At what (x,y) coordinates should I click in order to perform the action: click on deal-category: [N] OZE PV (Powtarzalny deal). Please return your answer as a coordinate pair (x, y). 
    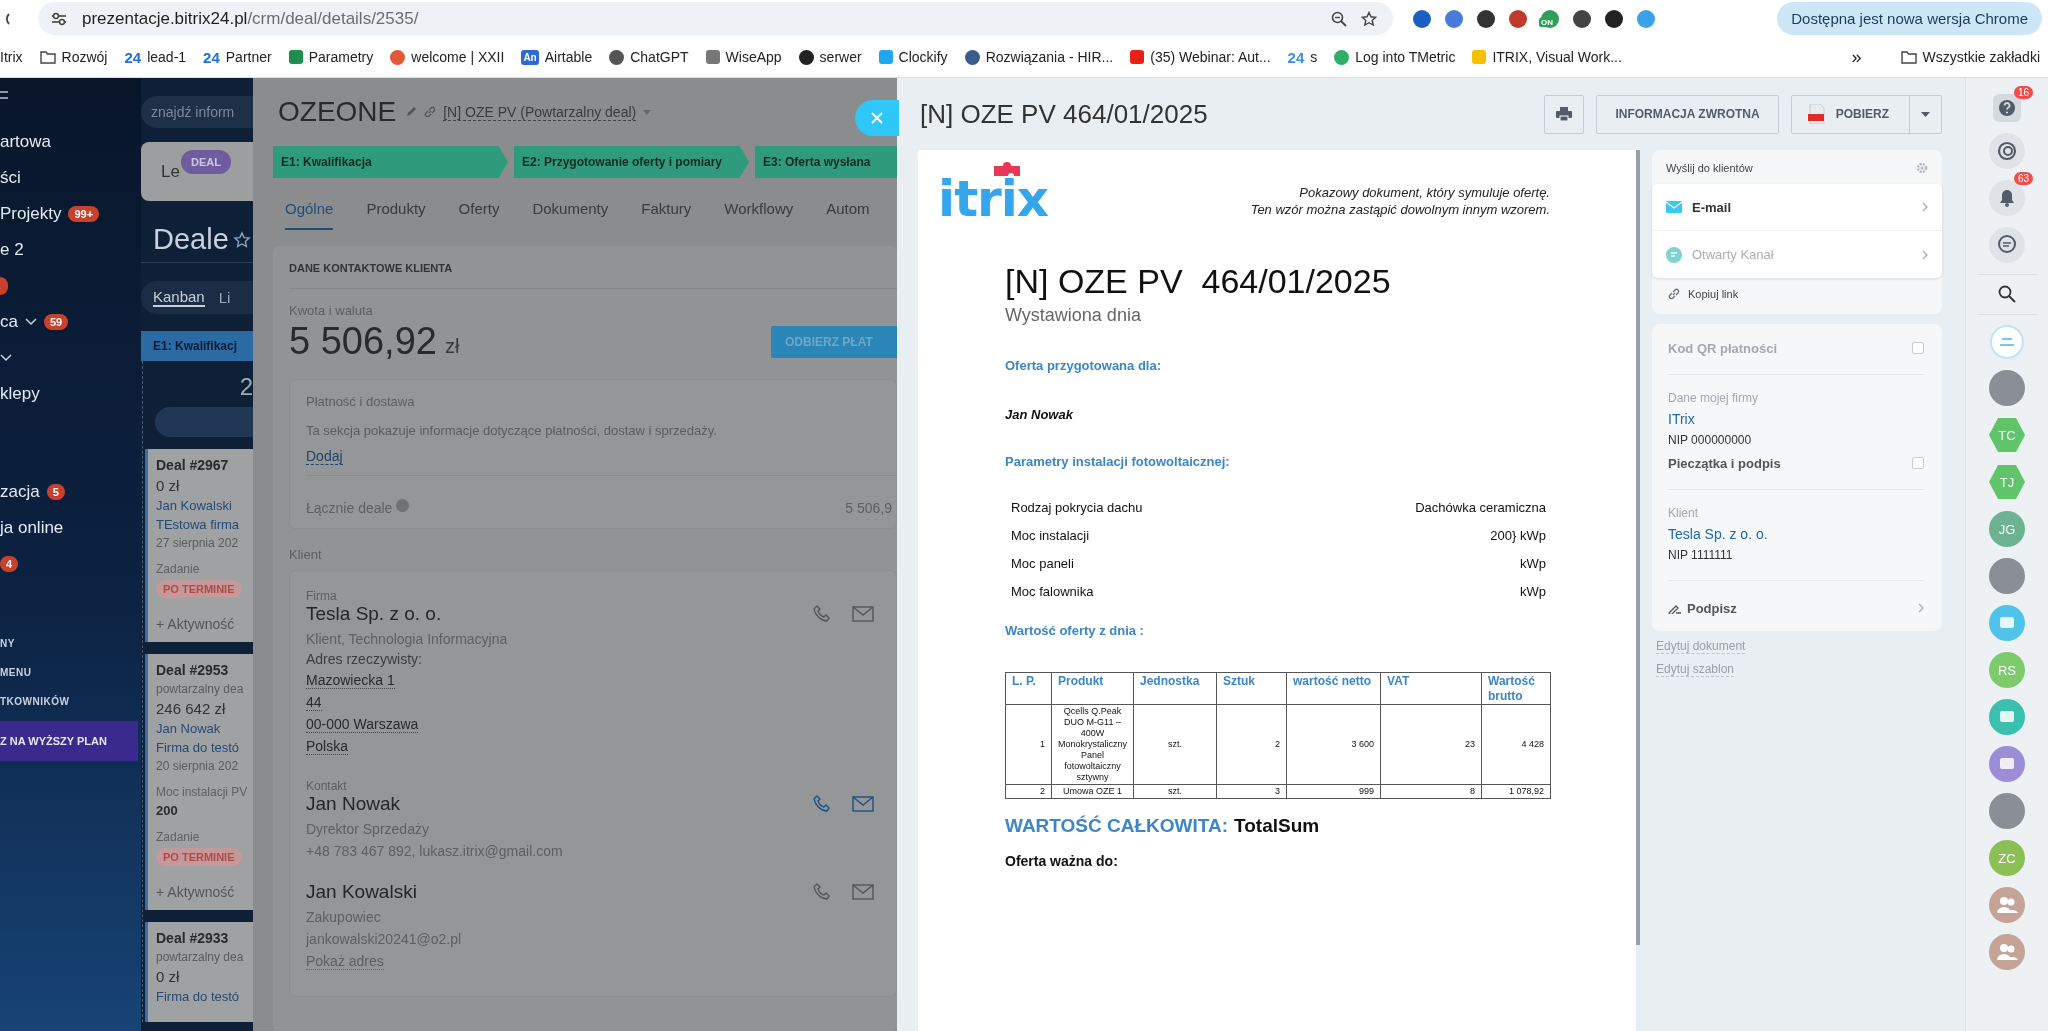
    Looking at the image, I should click on (540, 112).